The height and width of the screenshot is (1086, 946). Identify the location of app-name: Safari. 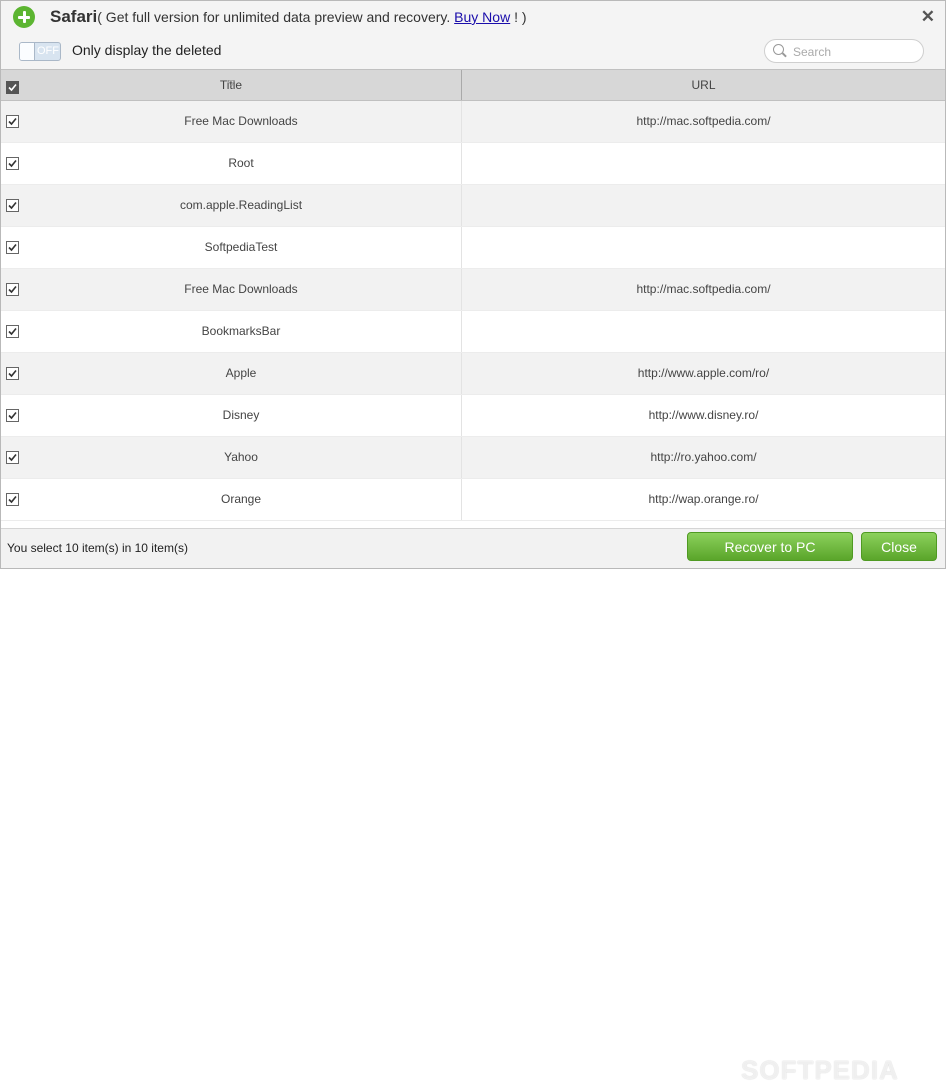
(74, 16).